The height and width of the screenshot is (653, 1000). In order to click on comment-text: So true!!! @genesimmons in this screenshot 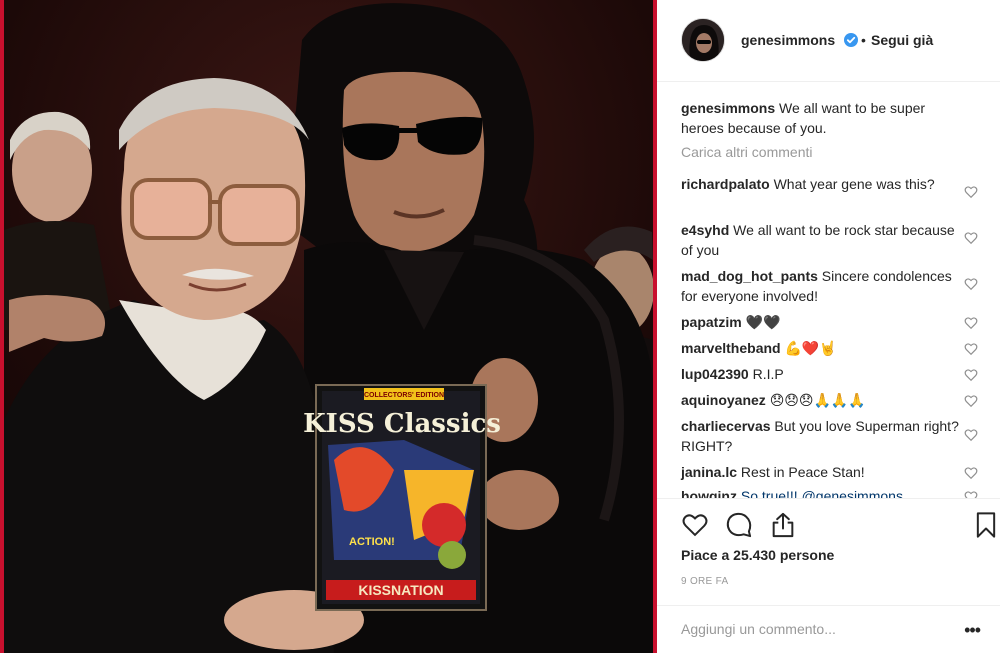, I will do `click(821, 493)`.